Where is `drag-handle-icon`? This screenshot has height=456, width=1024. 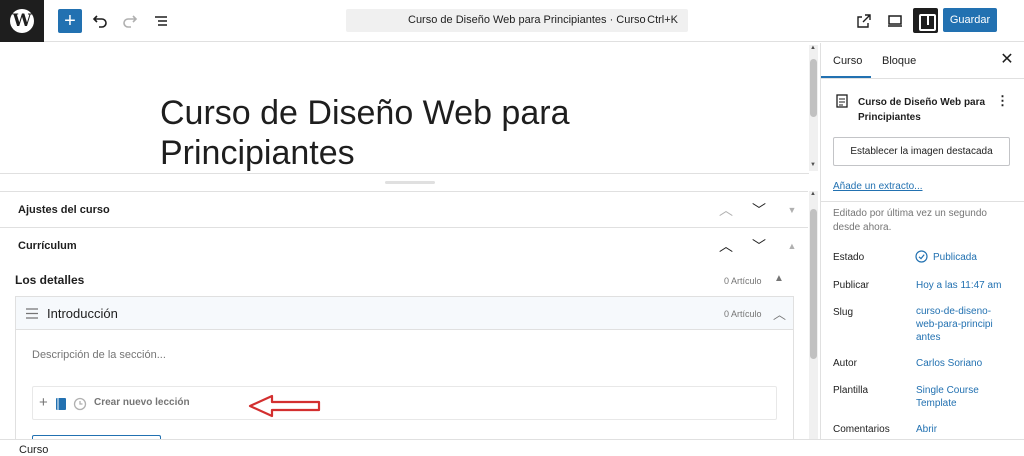 drag-handle-icon is located at coordinates (32, 313).